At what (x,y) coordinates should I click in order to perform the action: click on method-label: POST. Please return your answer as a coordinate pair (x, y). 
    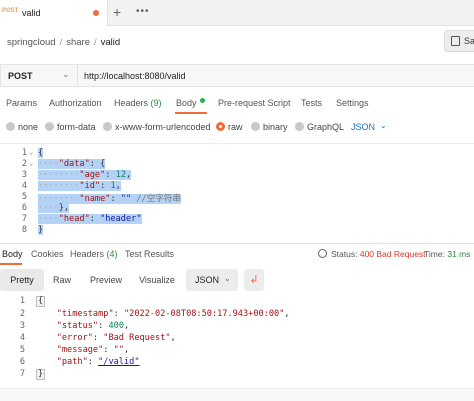
    Looking at the image, I should click on (20, 76).